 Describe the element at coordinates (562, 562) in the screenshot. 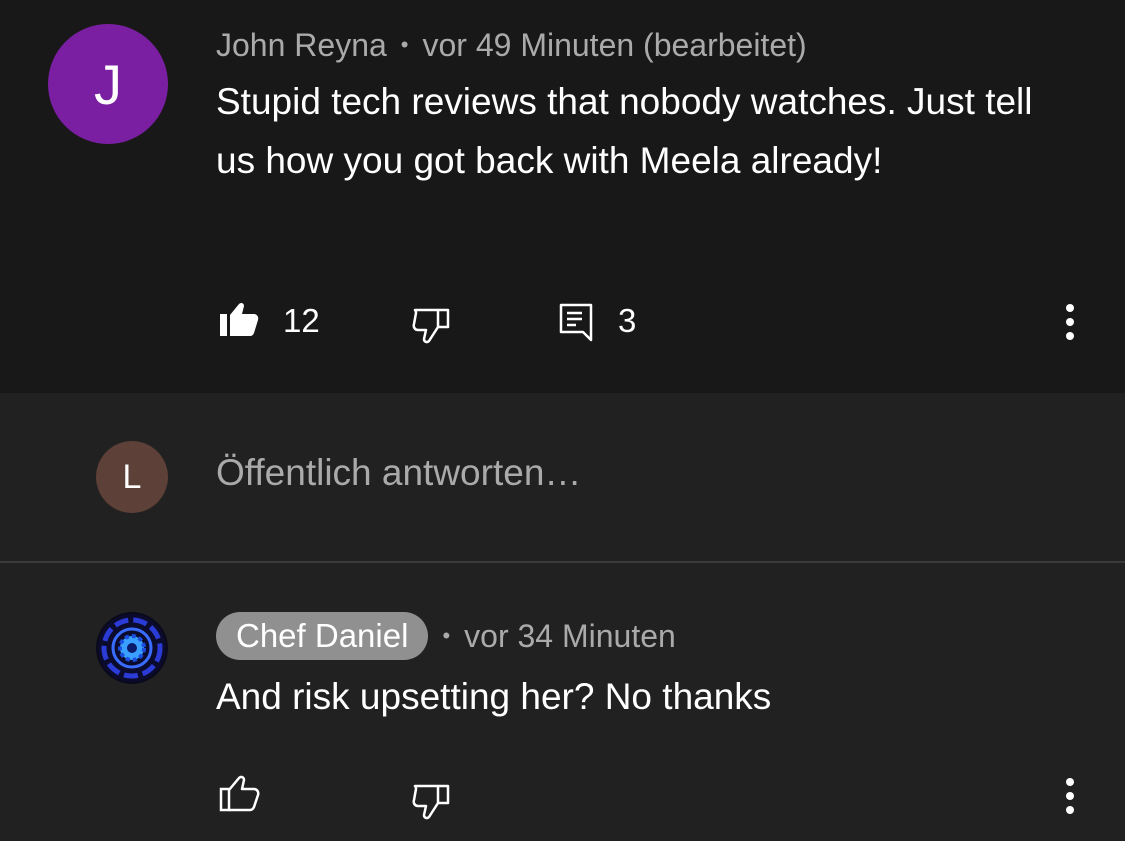

I see `divider` at that location.